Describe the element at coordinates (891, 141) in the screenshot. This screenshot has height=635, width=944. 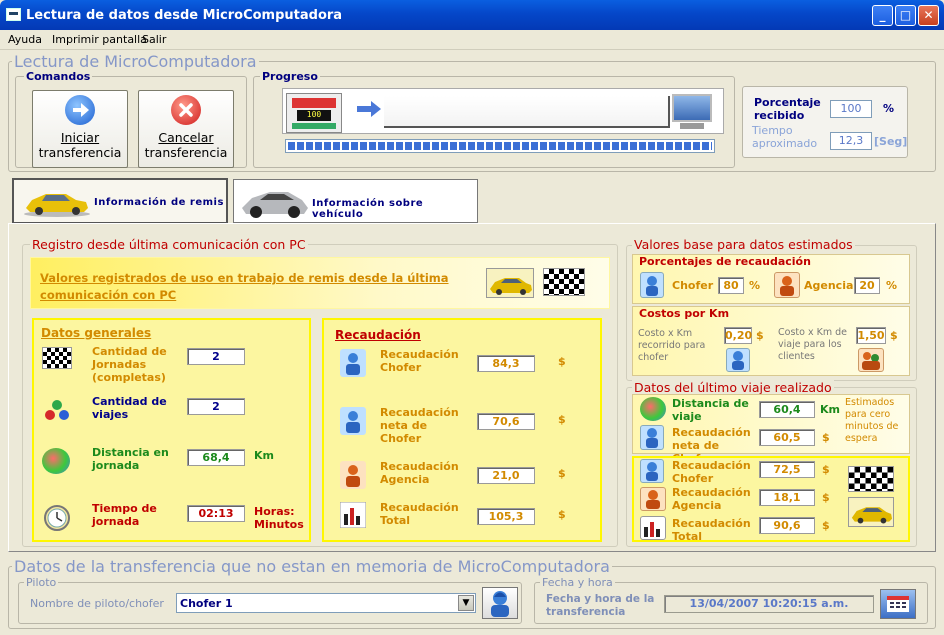
I see `tiempo-unit: [Seg]` at that location.